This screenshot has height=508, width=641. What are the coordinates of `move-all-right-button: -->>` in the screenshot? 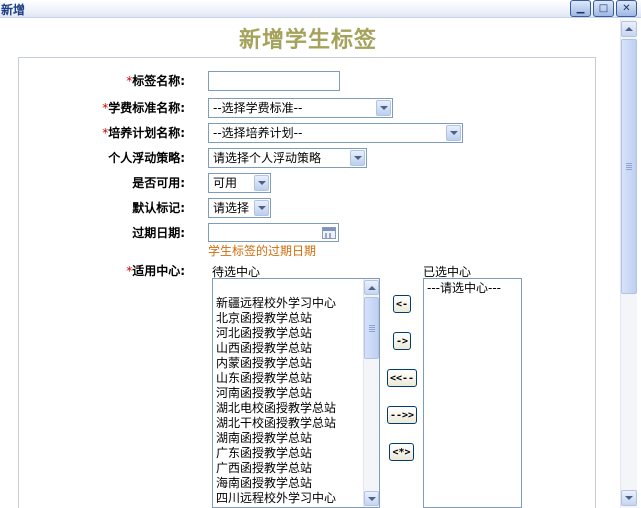 It's located at (402, 415).